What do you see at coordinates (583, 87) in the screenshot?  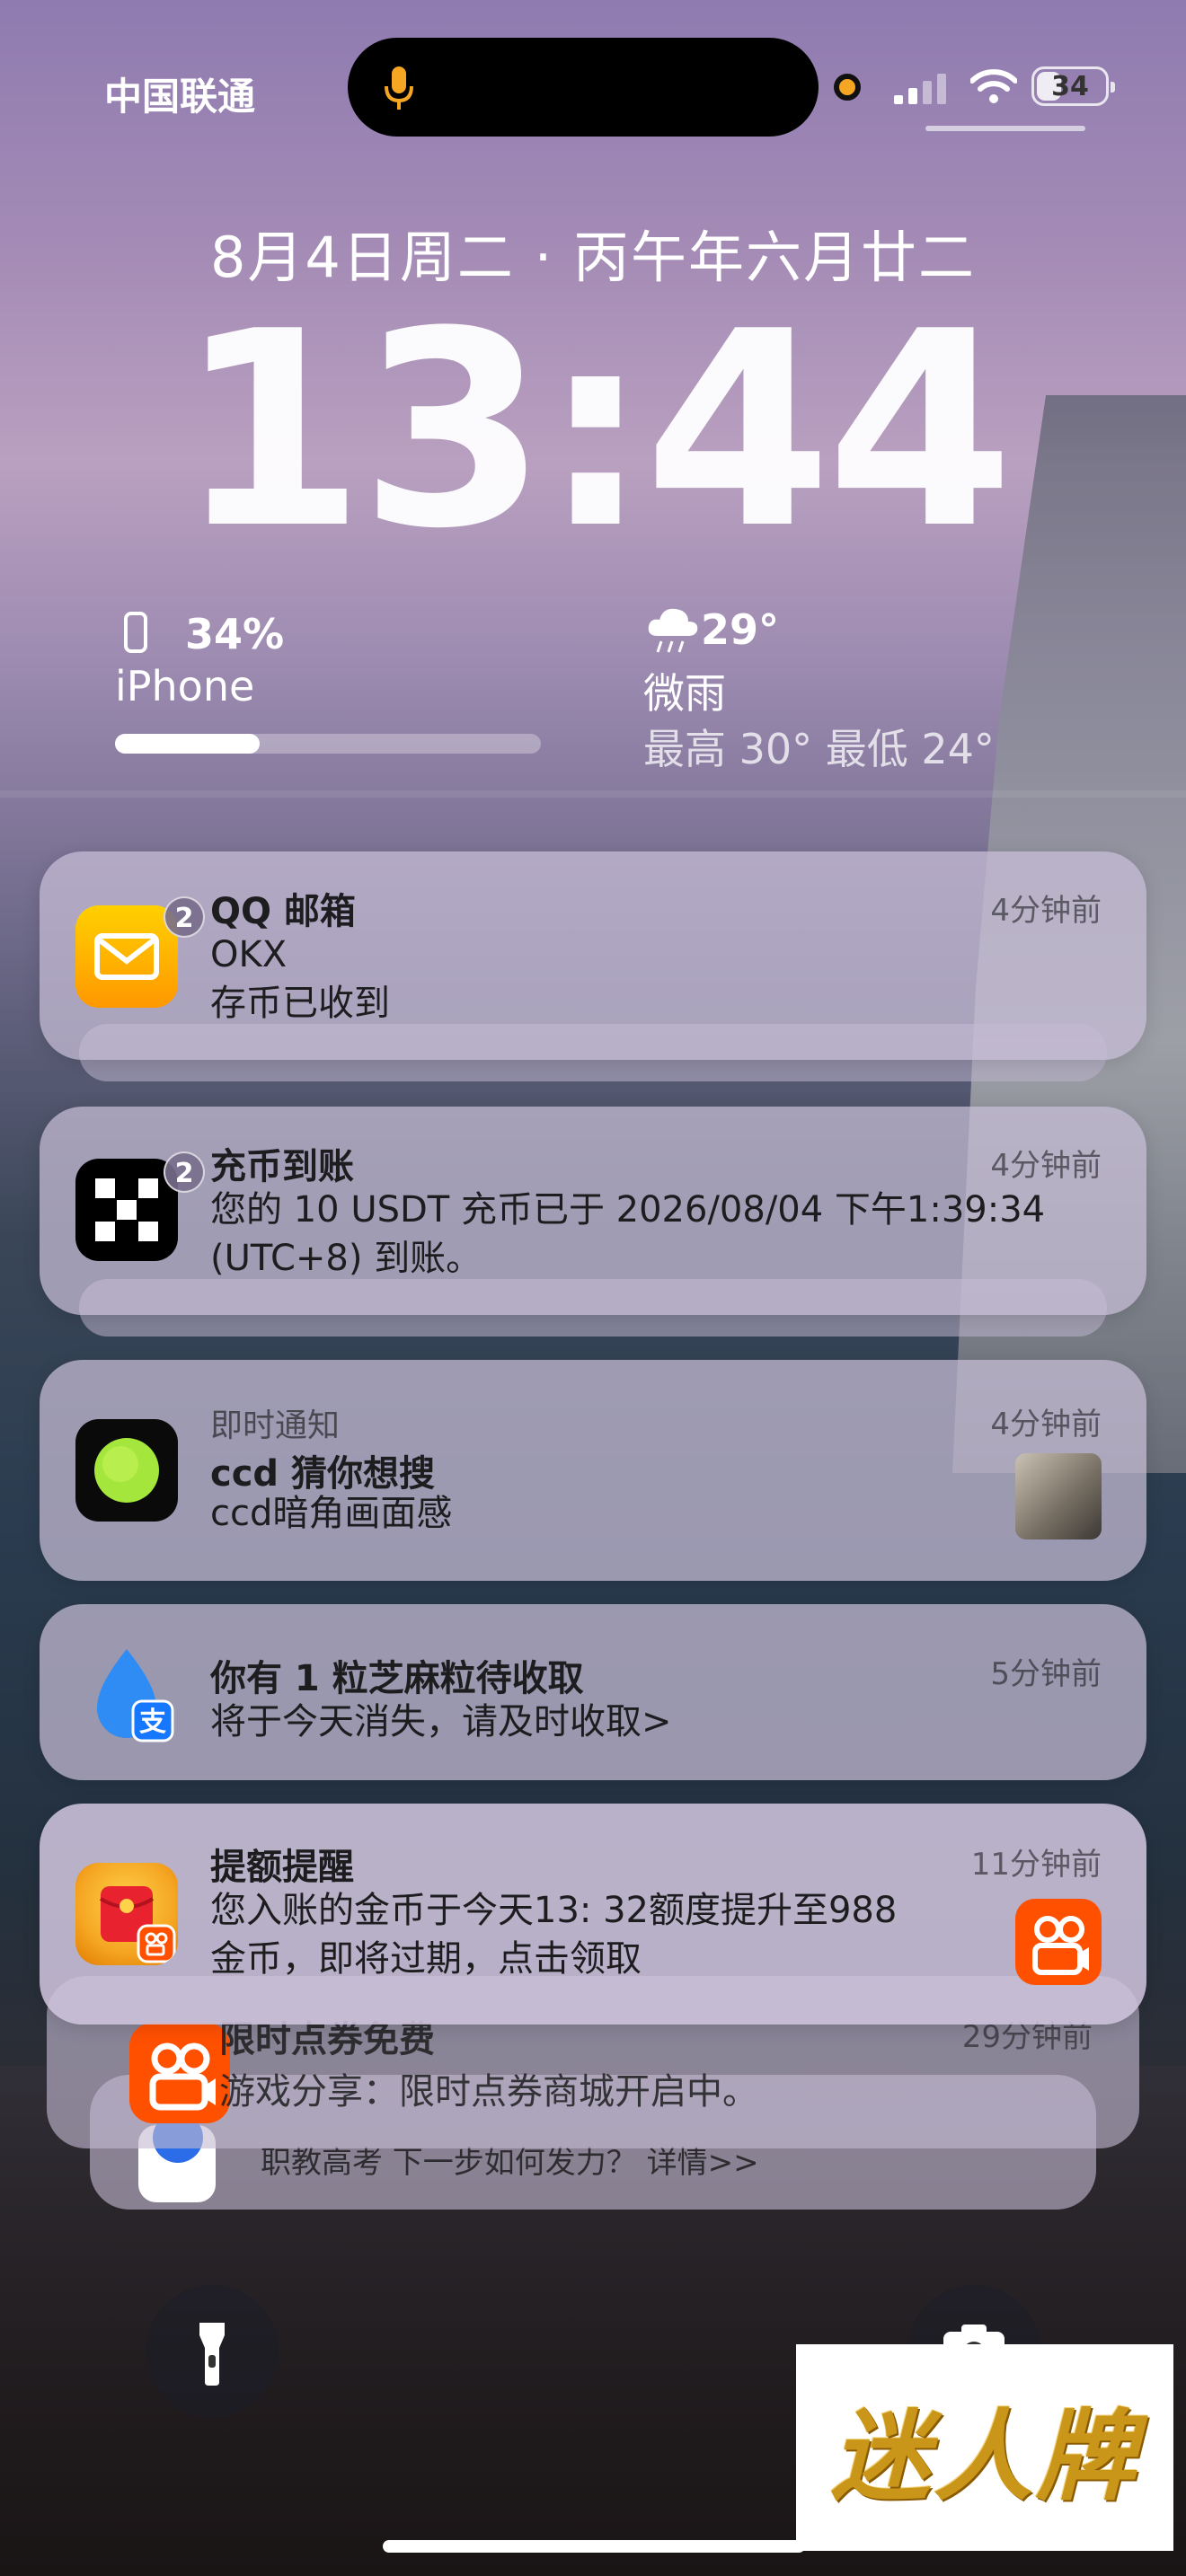 I see `dynamic-island` at bounding box center [583, 87].